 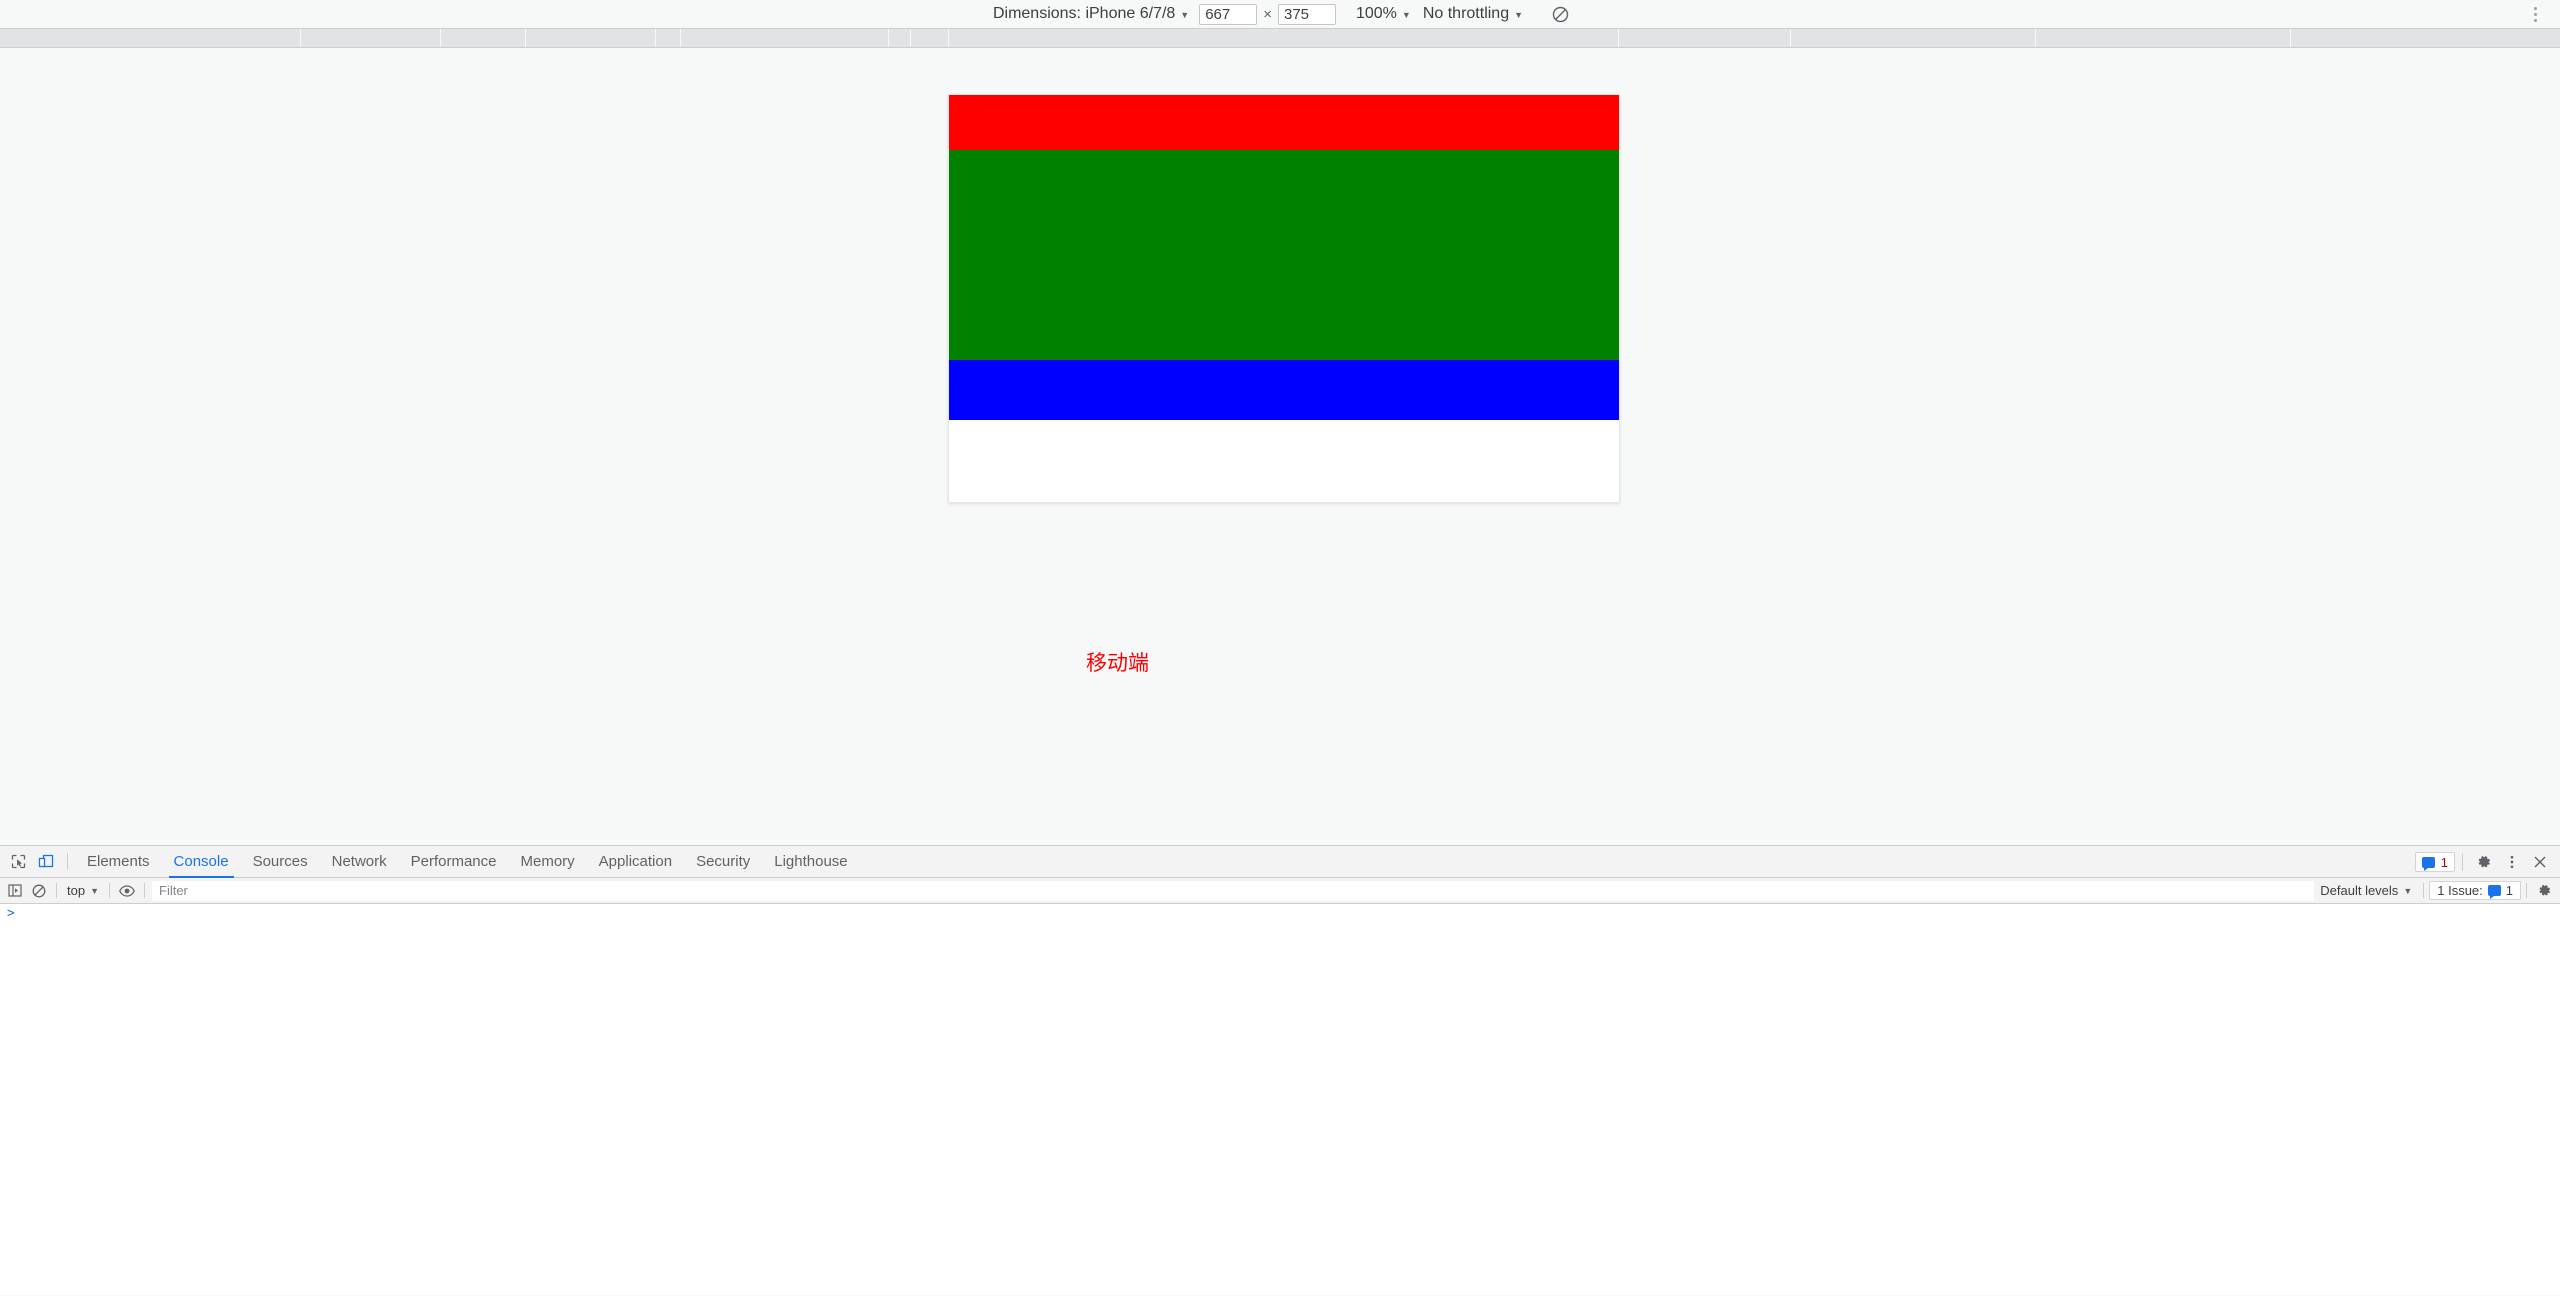 I want to click on live-expression-icon, so click(x=127, y=891).